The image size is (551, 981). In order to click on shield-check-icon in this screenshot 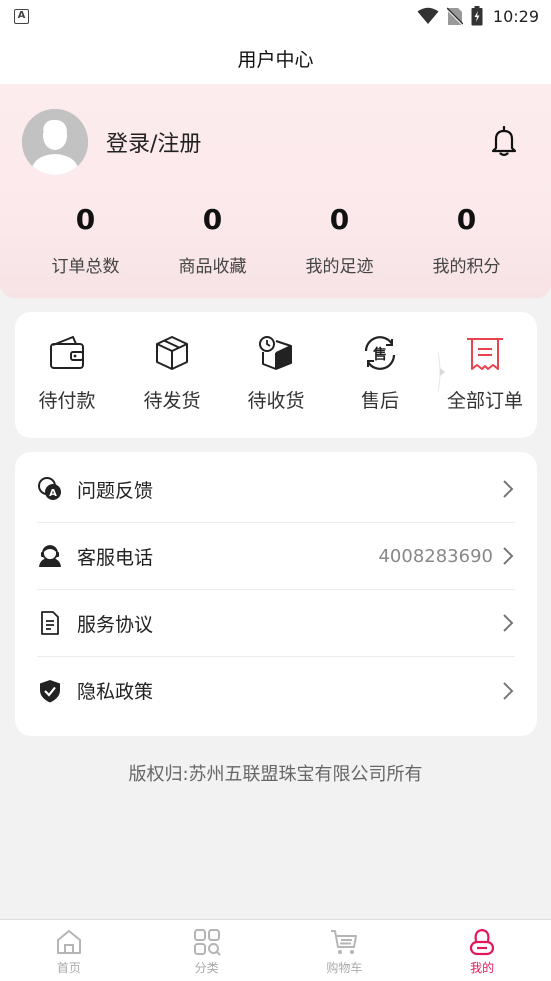, I will do `click(50, 690)`.